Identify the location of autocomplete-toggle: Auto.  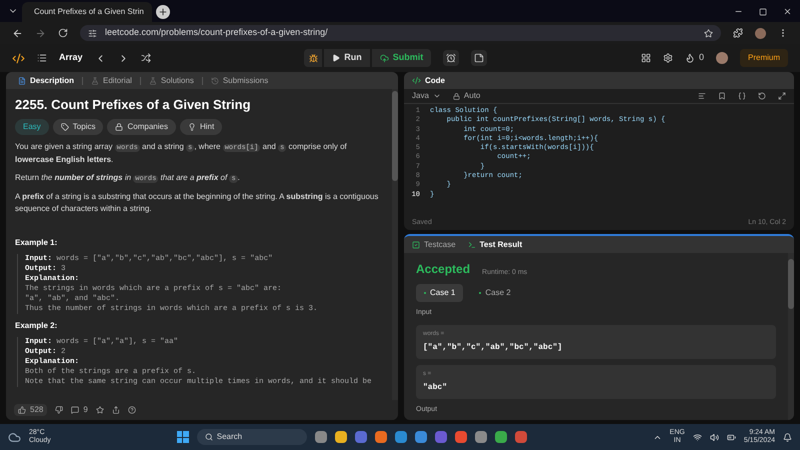
(466, 96).